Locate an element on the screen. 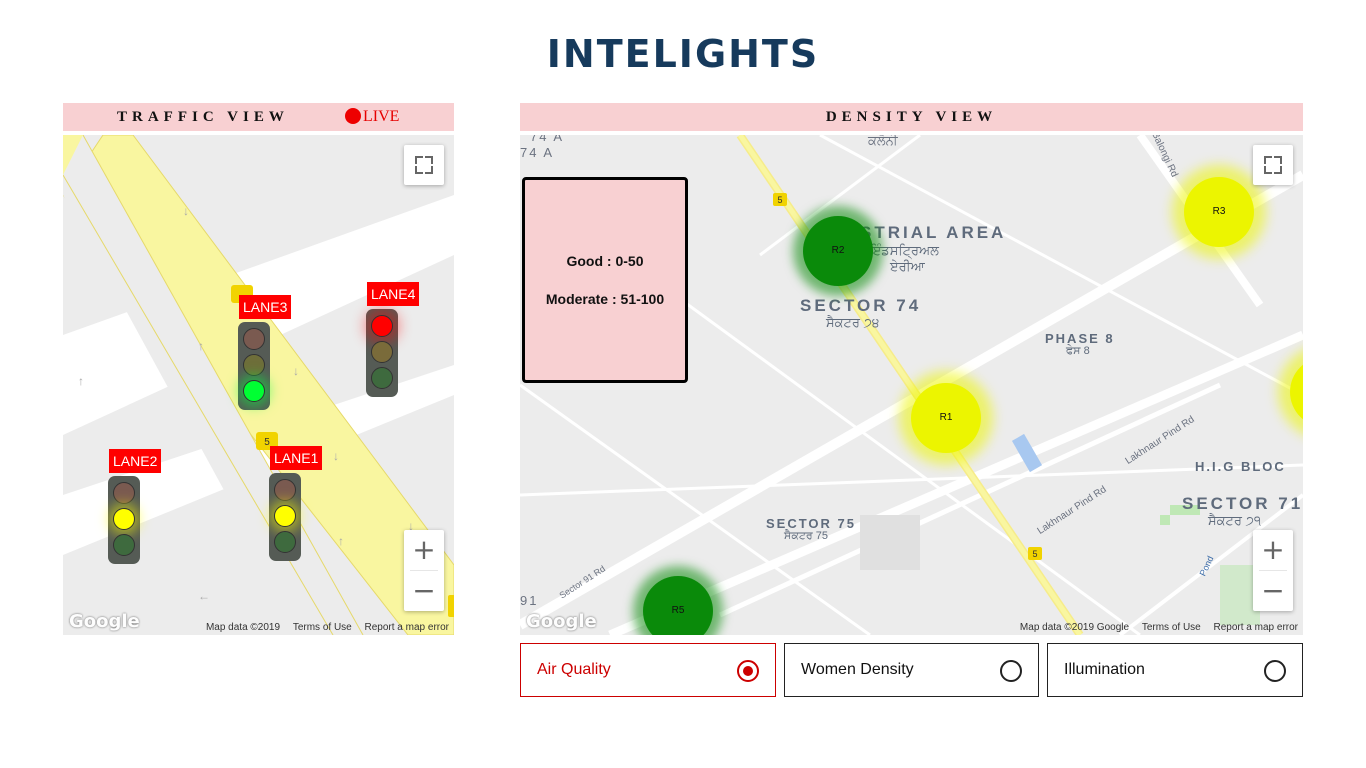 Image resolution: width=1366 pixels, height=768 pixels. region-r3-marker: R3 is located at coordinates (1219, 212).